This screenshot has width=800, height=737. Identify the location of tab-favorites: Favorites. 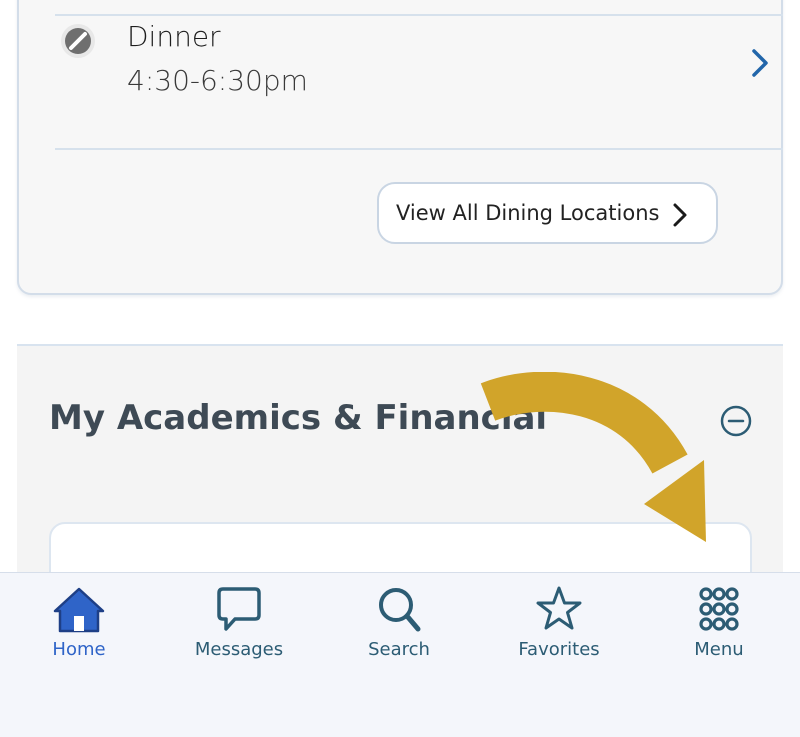
(559, 630).